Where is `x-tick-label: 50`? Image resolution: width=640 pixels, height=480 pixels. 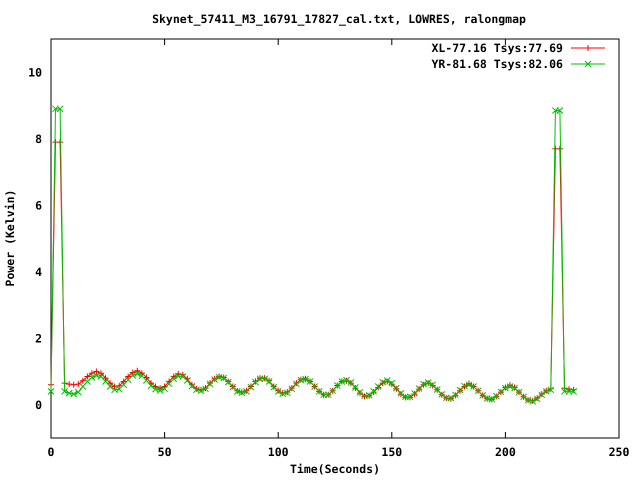 x-tick-label: 50 is located at coordinates (165, 452).